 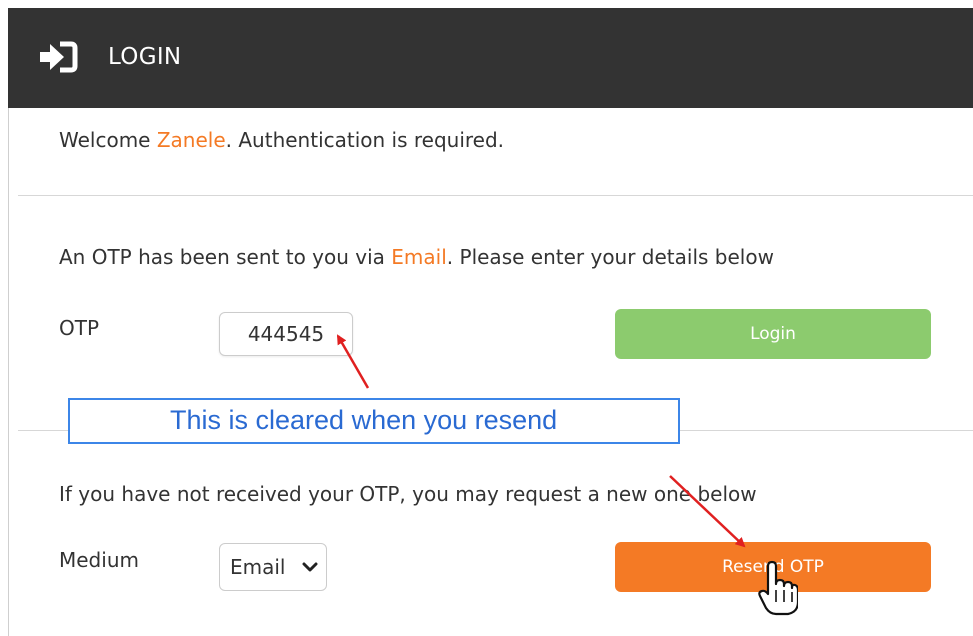 What do you see at coordinates (99, 560) in the screenshot?
I see `medium-label: Medium` at bounding box center [99, 560].